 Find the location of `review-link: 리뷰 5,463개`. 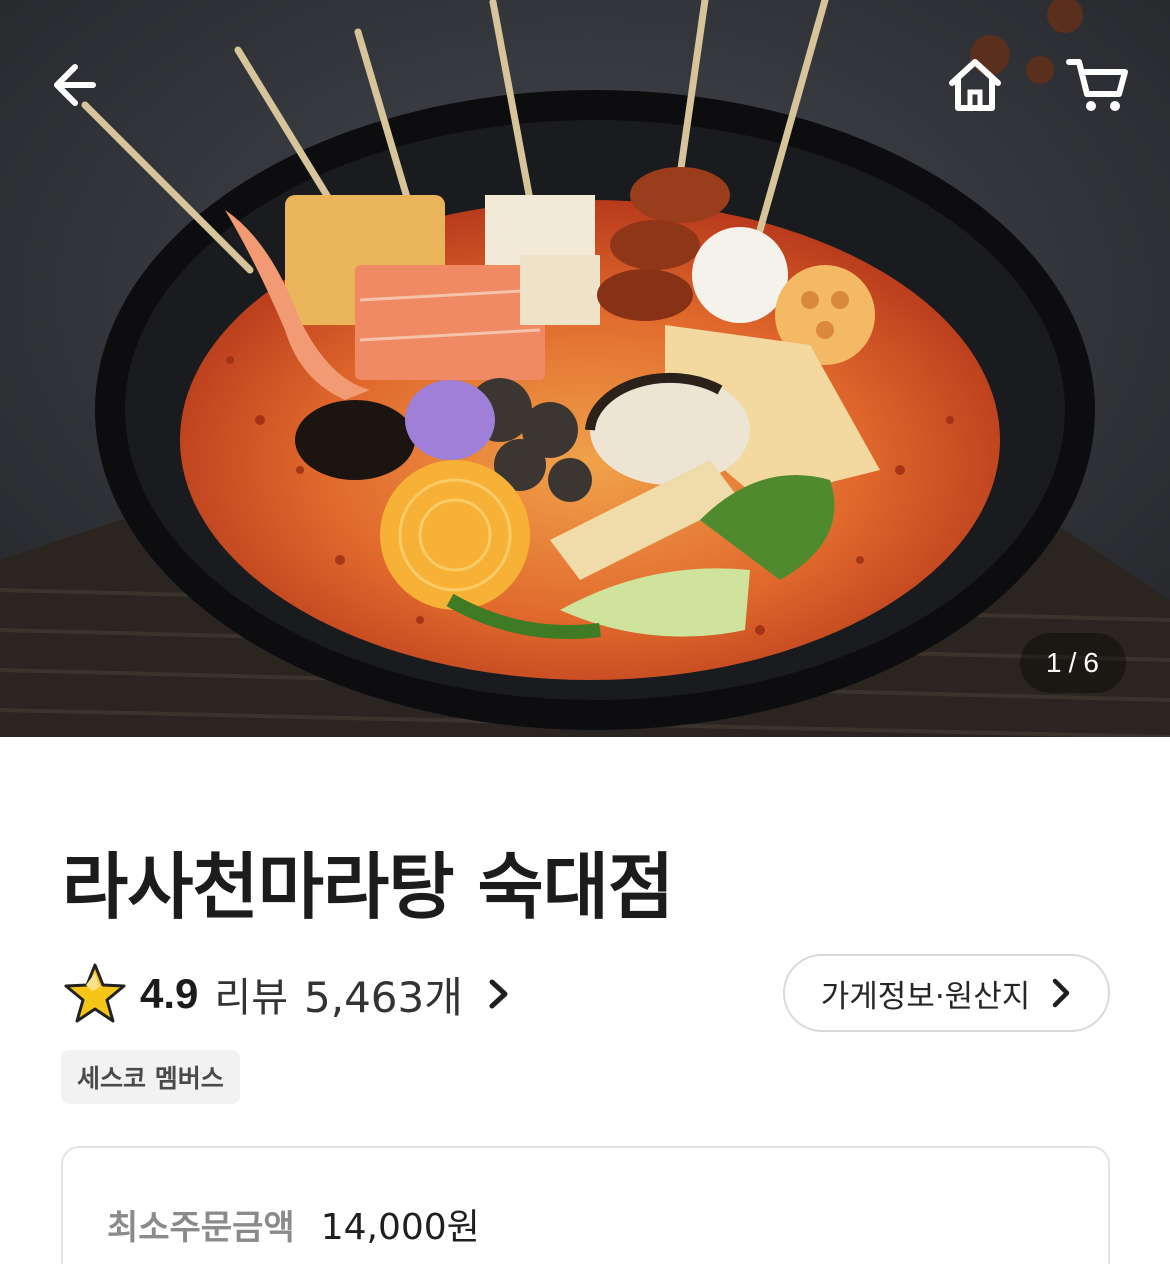

review-link: 리뷰 5,463개 is located at coordinates (364, 994).